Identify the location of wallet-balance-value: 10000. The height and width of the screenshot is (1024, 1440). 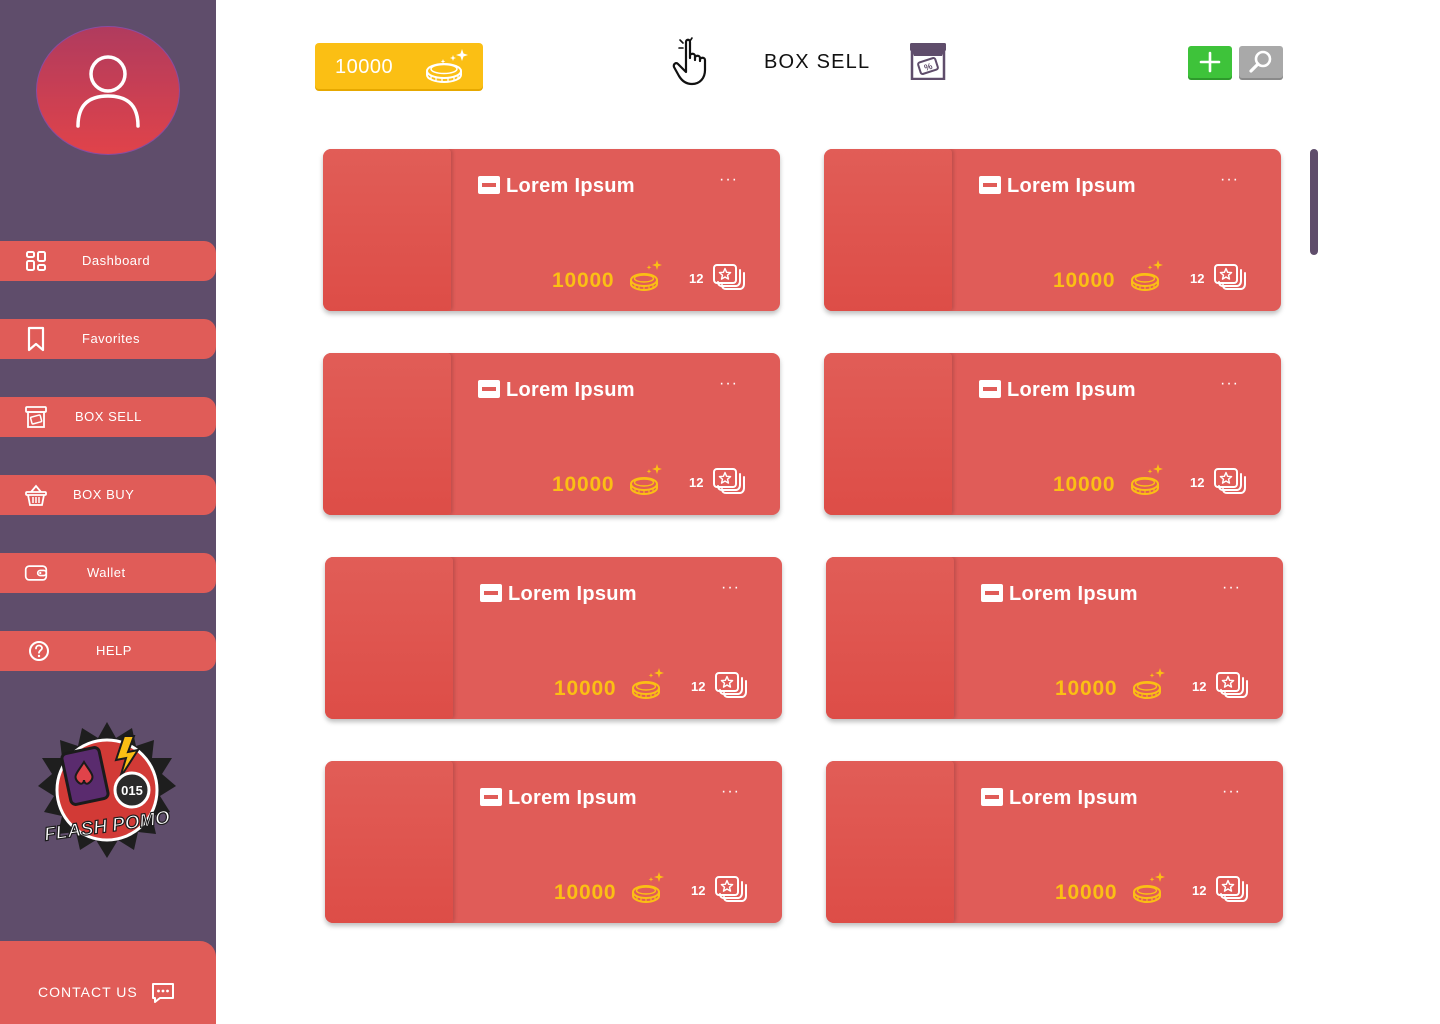
(364, 67).